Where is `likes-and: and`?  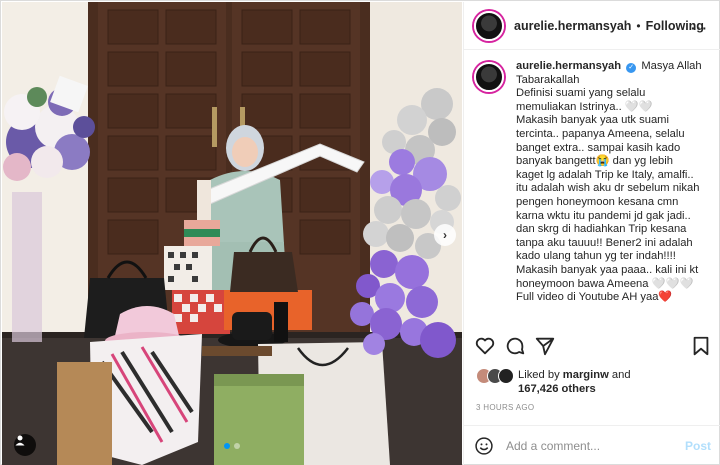
likes-and: and is located at coordinates (619, 375).